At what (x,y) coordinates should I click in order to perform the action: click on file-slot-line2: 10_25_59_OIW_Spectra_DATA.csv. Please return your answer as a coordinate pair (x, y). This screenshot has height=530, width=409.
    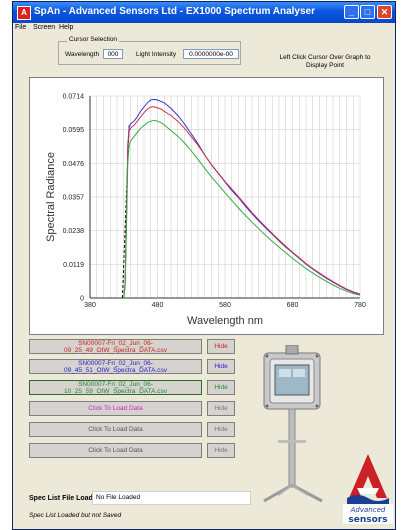
    Looking at the image, I should click on (115, 391).